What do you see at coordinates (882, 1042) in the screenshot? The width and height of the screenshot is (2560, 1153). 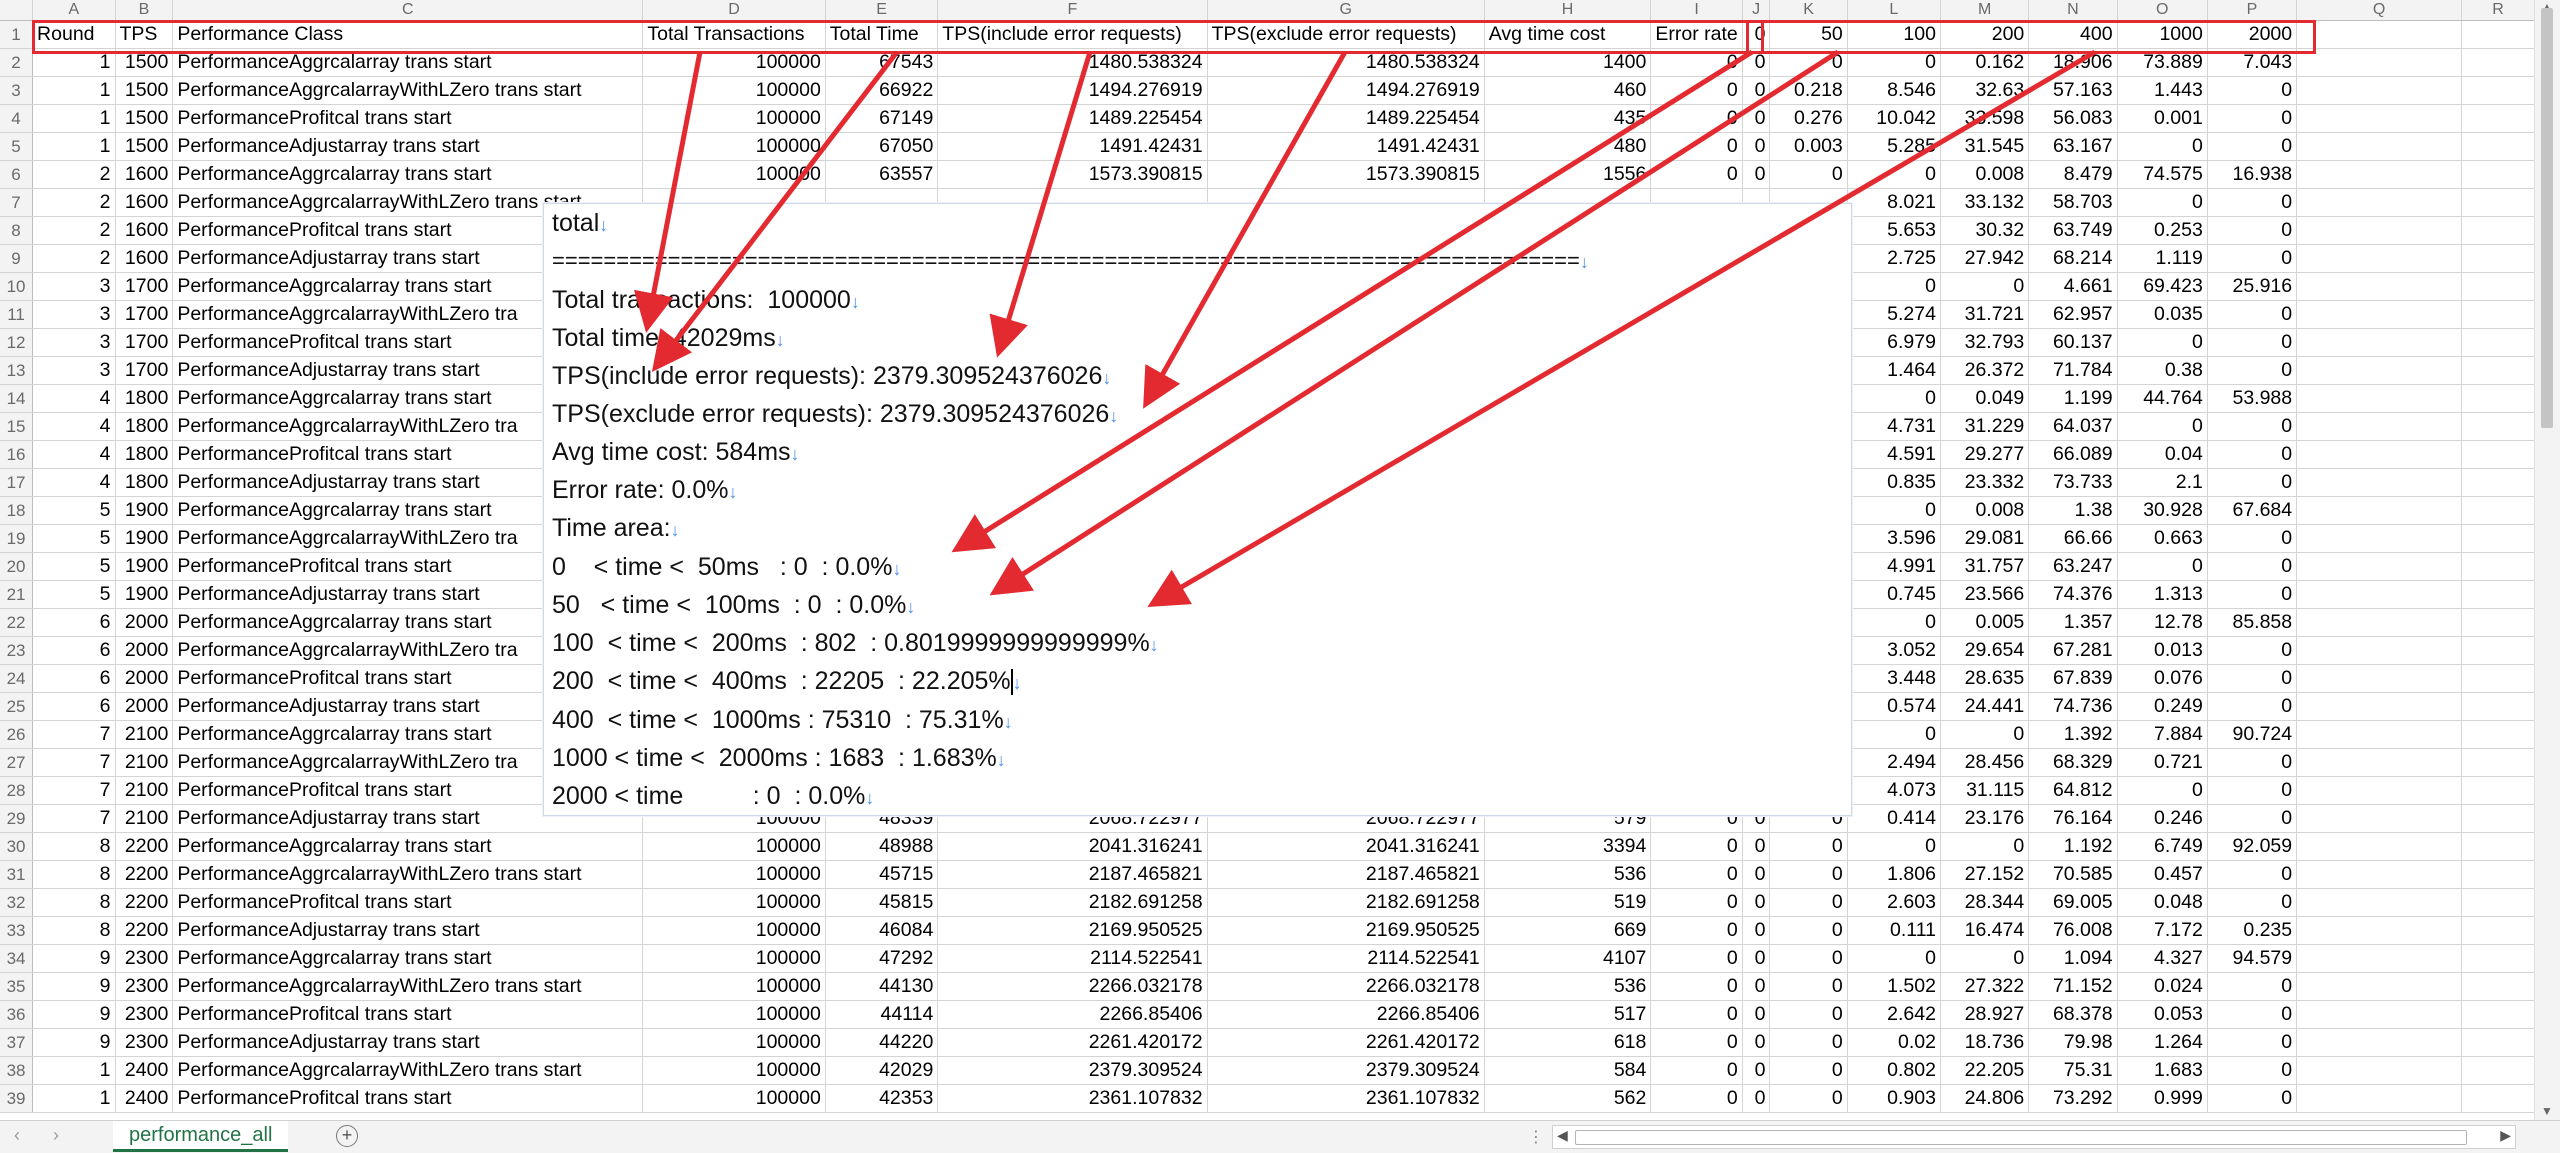 I see `data-cell: 44220` at bounding box center [882, 1042].